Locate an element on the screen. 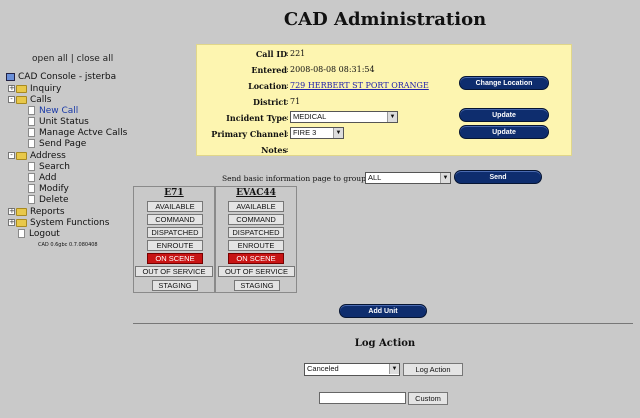 The height and width of the screenshot is (418, 640). divider is located at coordinates (383, 323).